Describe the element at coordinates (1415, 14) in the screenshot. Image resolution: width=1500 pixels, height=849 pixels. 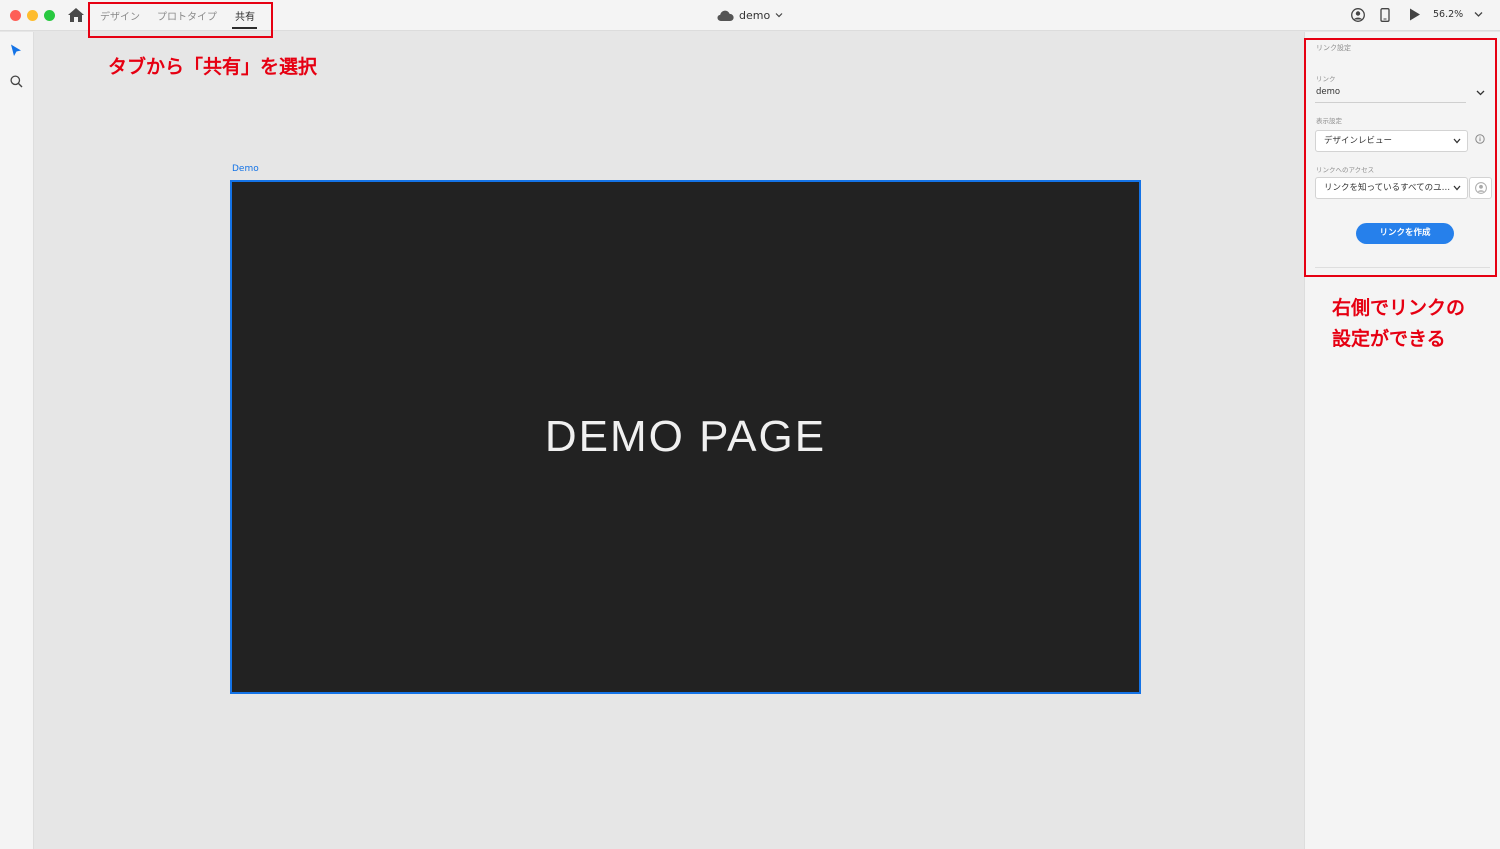
I see `play-icon` at that location.